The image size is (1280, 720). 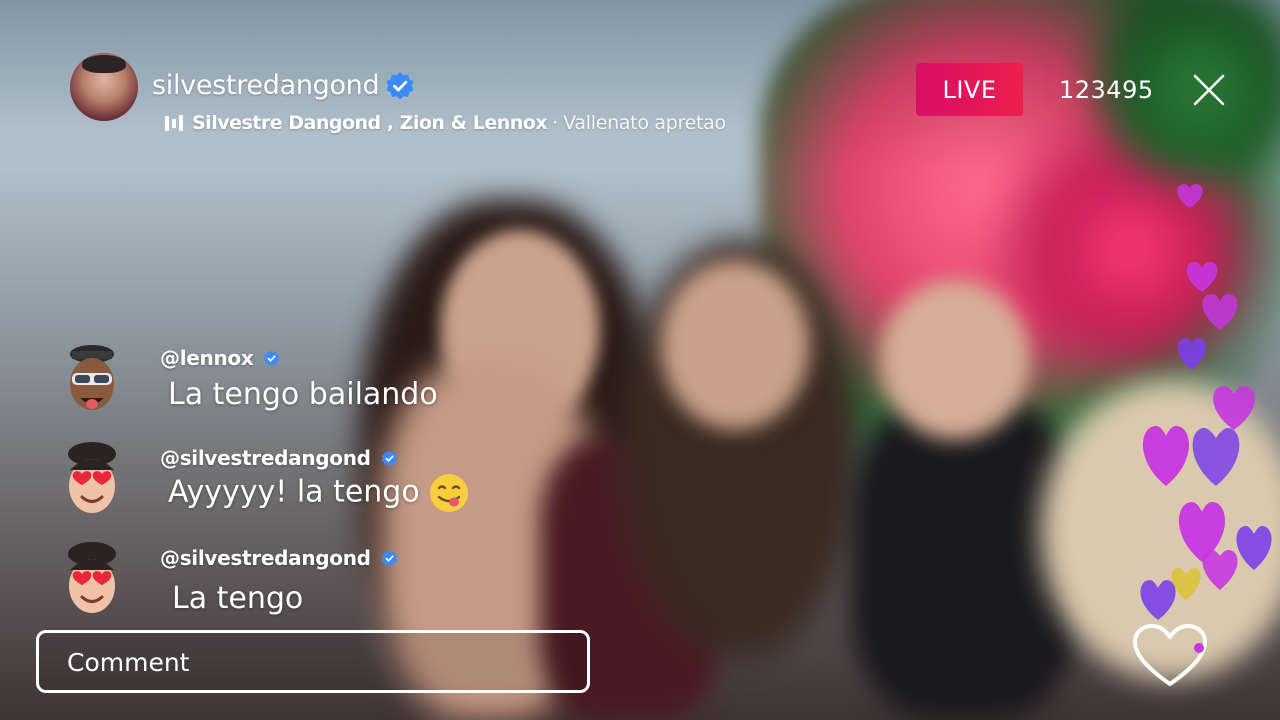 I want to click on comment-text-row: Ayyyyy! la tengo, so click(x=319, y=493).